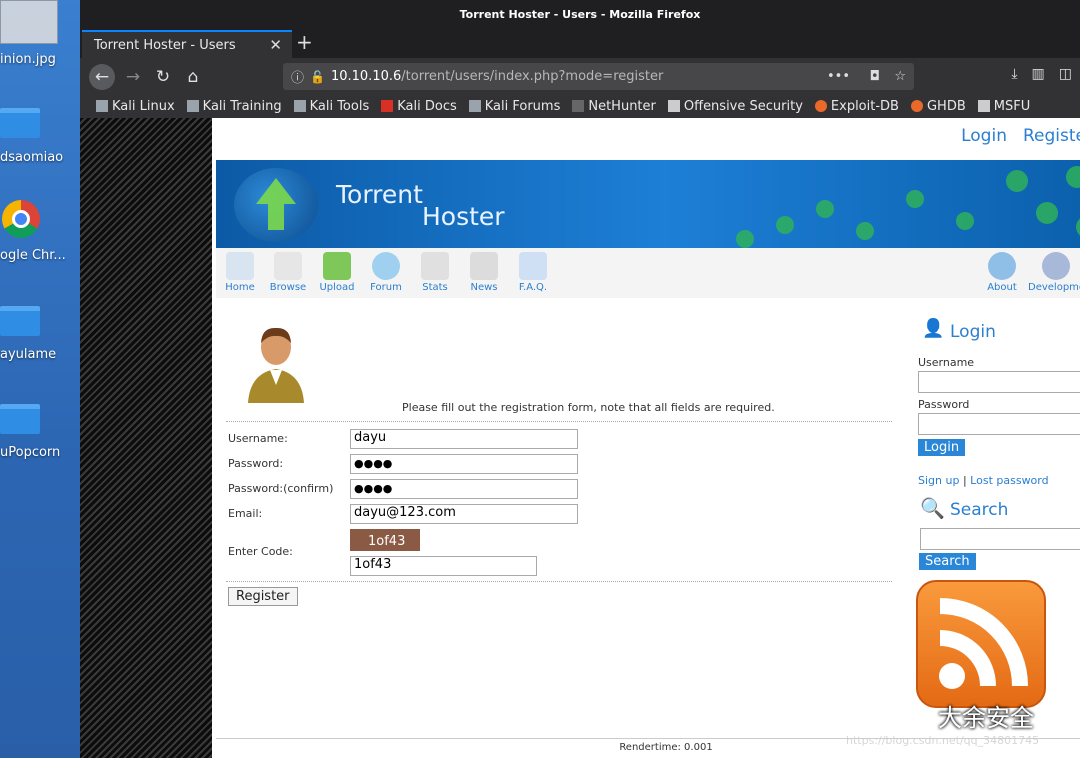 This screenshot has height=758, width=1080. I want to click on bookmark-label: Kali Linux, so click(143, 106).